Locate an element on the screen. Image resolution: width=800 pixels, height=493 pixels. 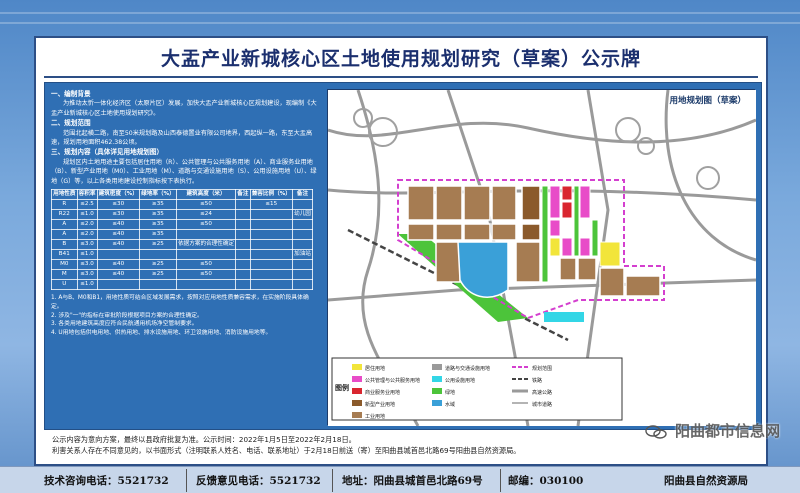
sky-stripe is located at coordinates (400, 23).